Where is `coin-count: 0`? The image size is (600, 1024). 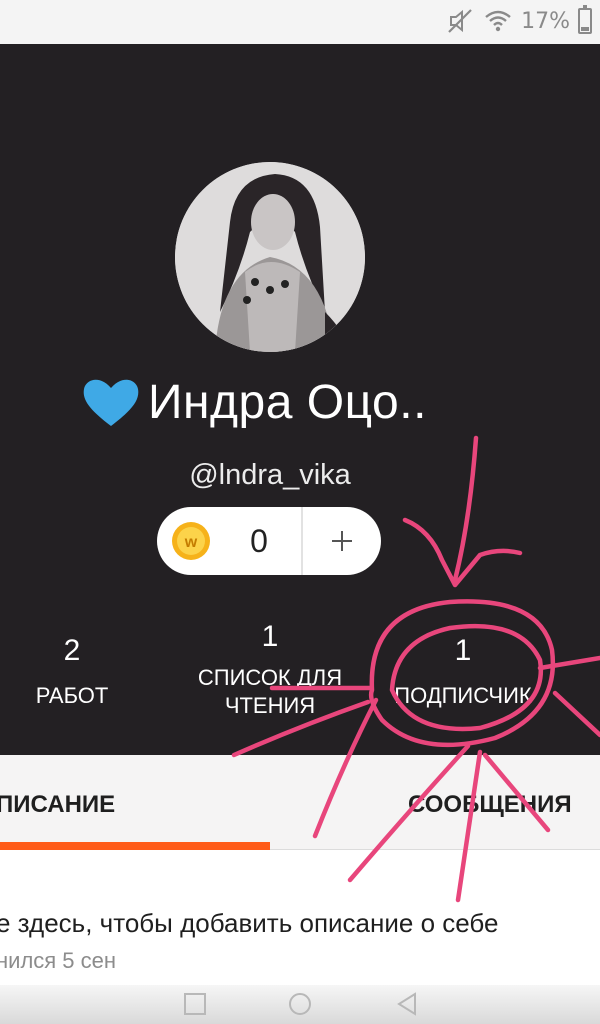
coin-count: 0 is located at coordinates (259, 541).